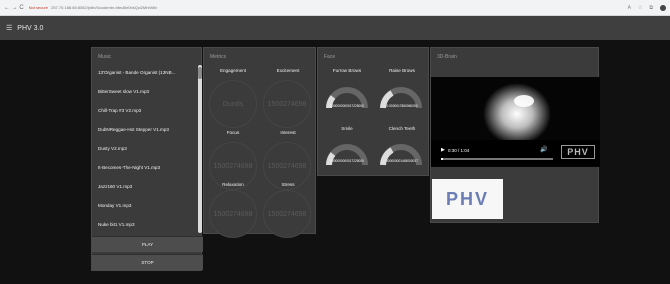 The image size is (670, 284). I want to click on face-value-smile: 0000000000017225000, so click(347, 161).